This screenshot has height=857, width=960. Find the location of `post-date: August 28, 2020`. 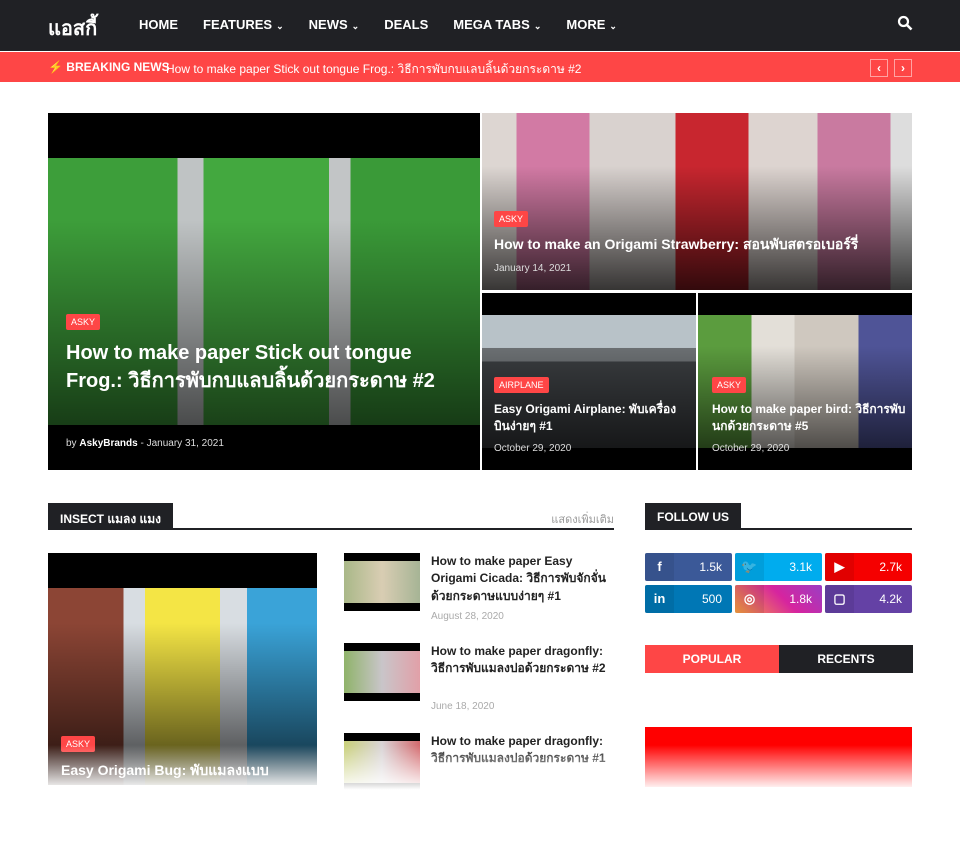

post-date: August 28, 2020 is located at coordinates (467, 616).